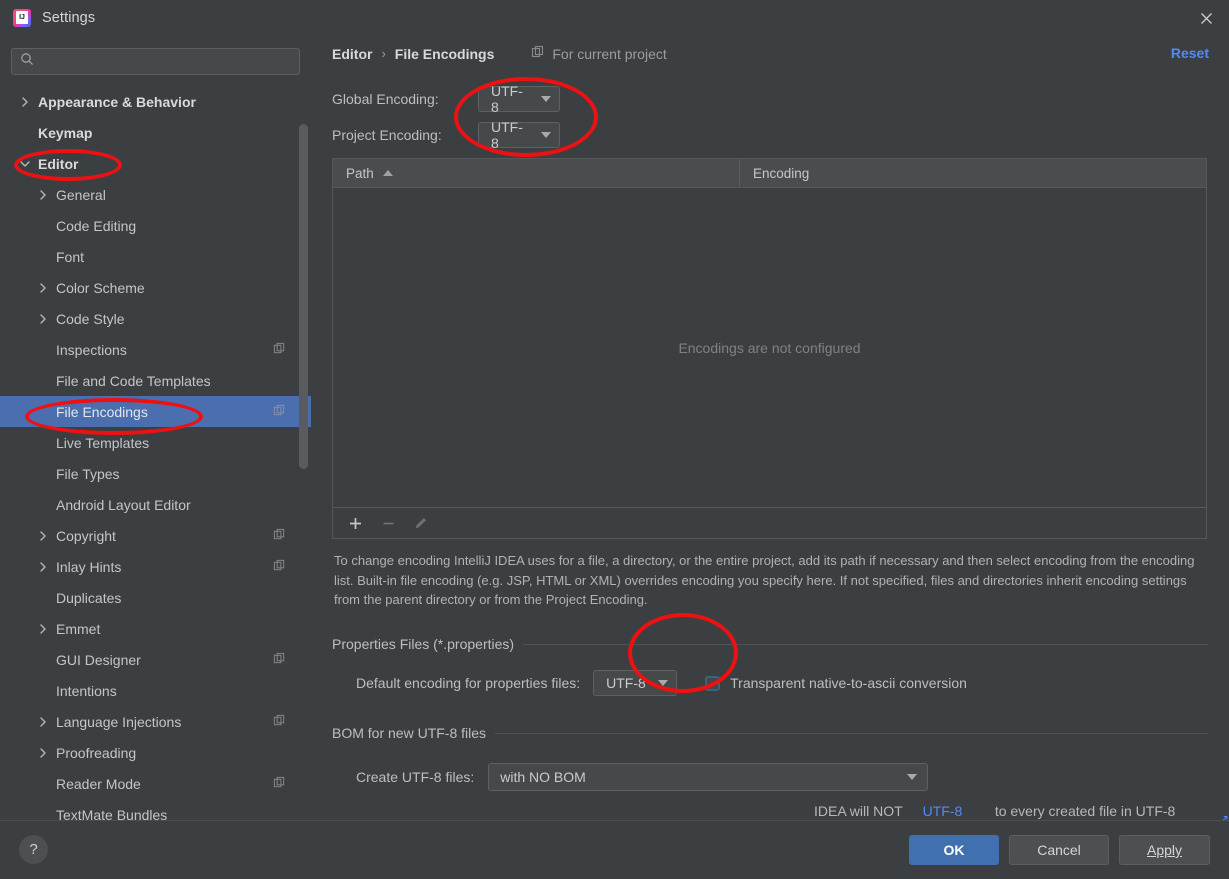 The image size is (1229, 879). What do you see at coordinates (90, 318) in the screenshot?
I see `sidebar-item-label: Code Style` at bounding box center [90, 318].